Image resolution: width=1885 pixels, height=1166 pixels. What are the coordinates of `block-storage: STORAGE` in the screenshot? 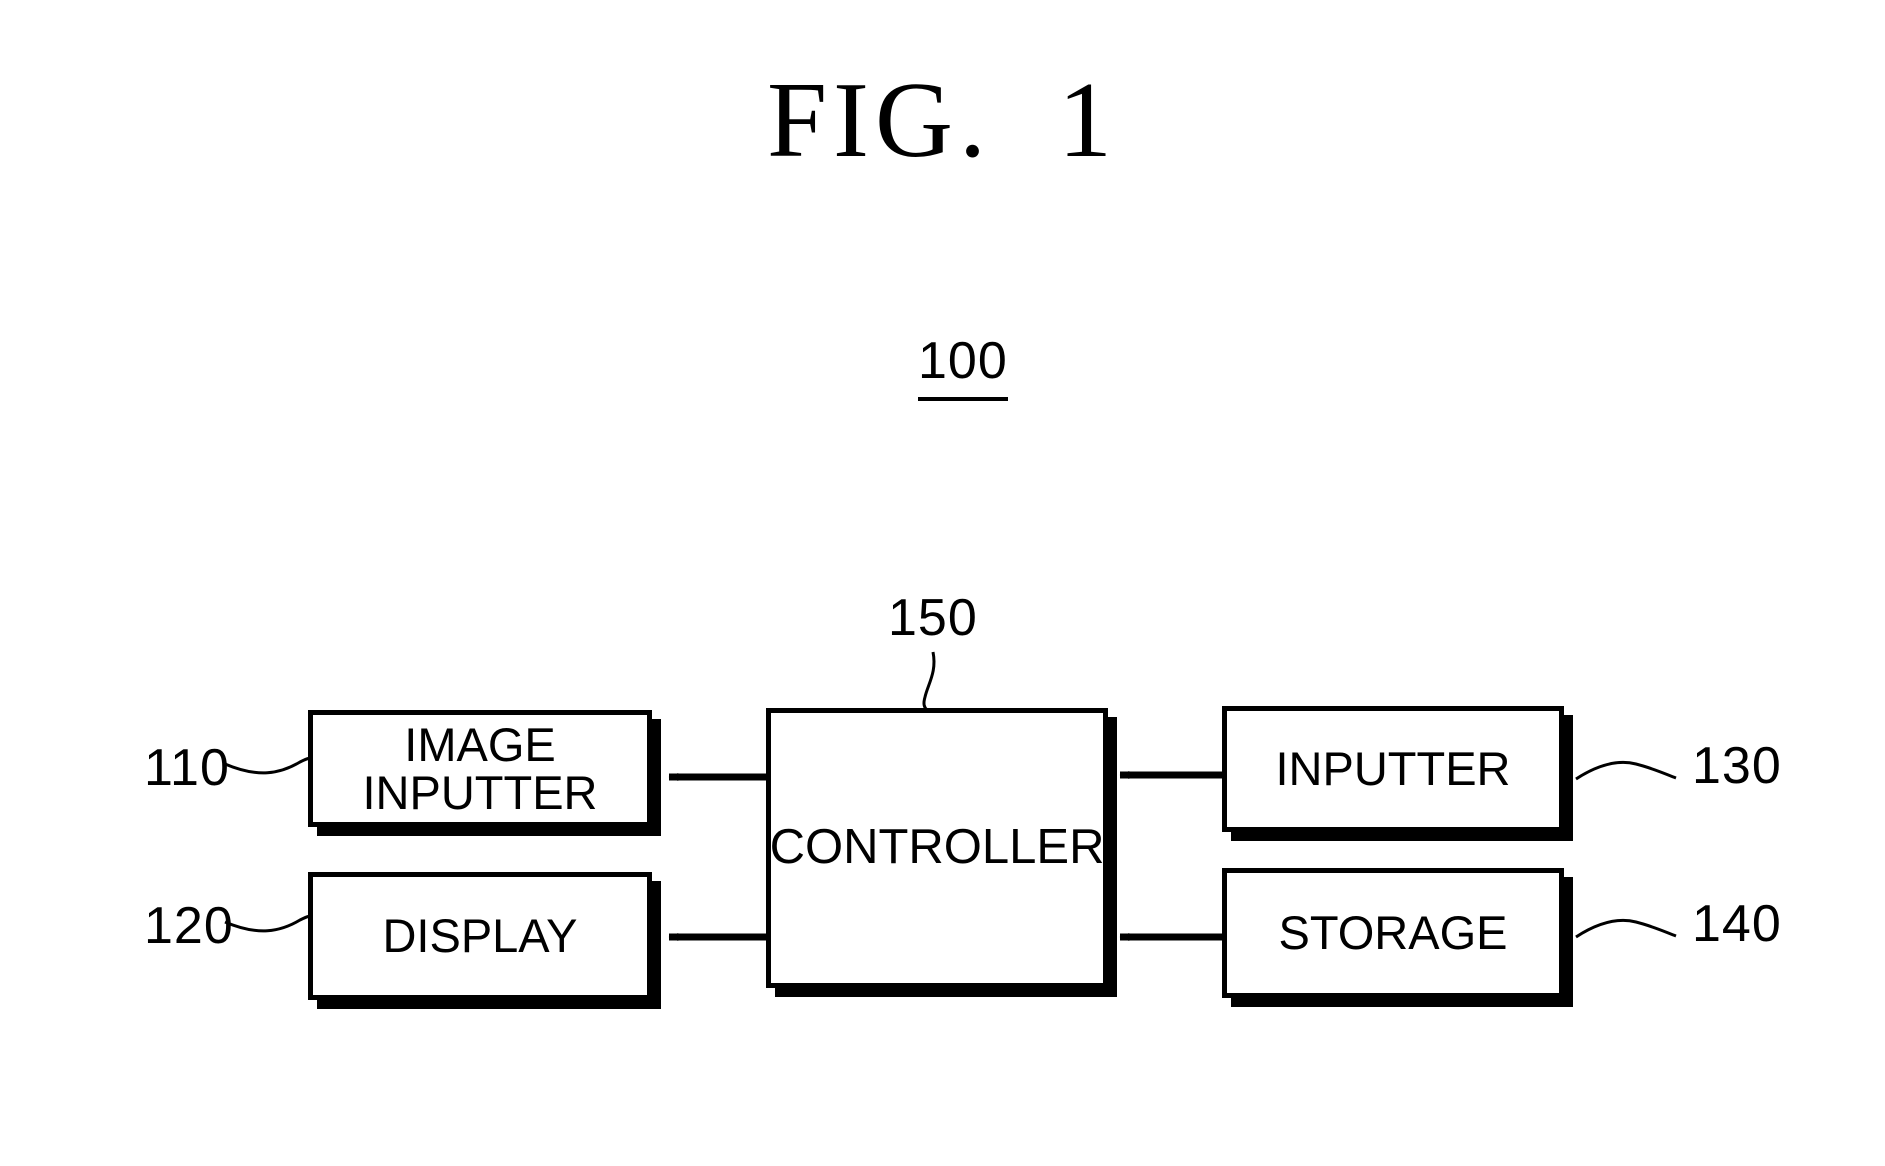 It's located at (1393, 933).